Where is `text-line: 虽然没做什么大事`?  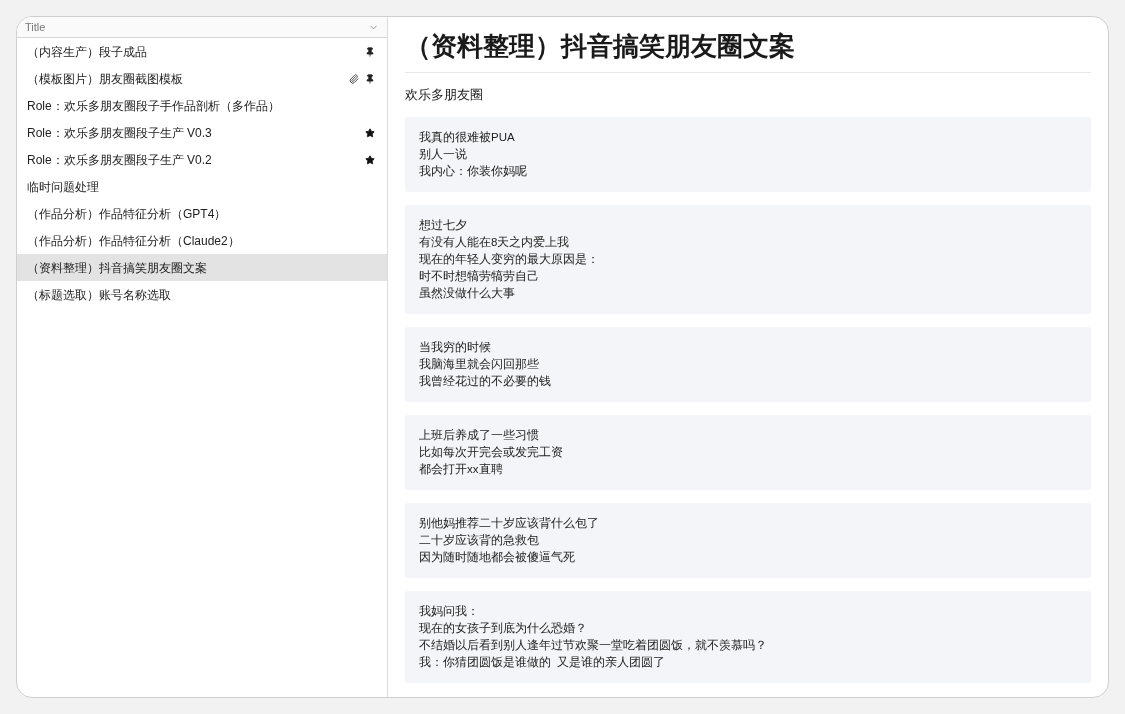 text-line: 虽然没做什么大事 is located at coordinates (467, 293).